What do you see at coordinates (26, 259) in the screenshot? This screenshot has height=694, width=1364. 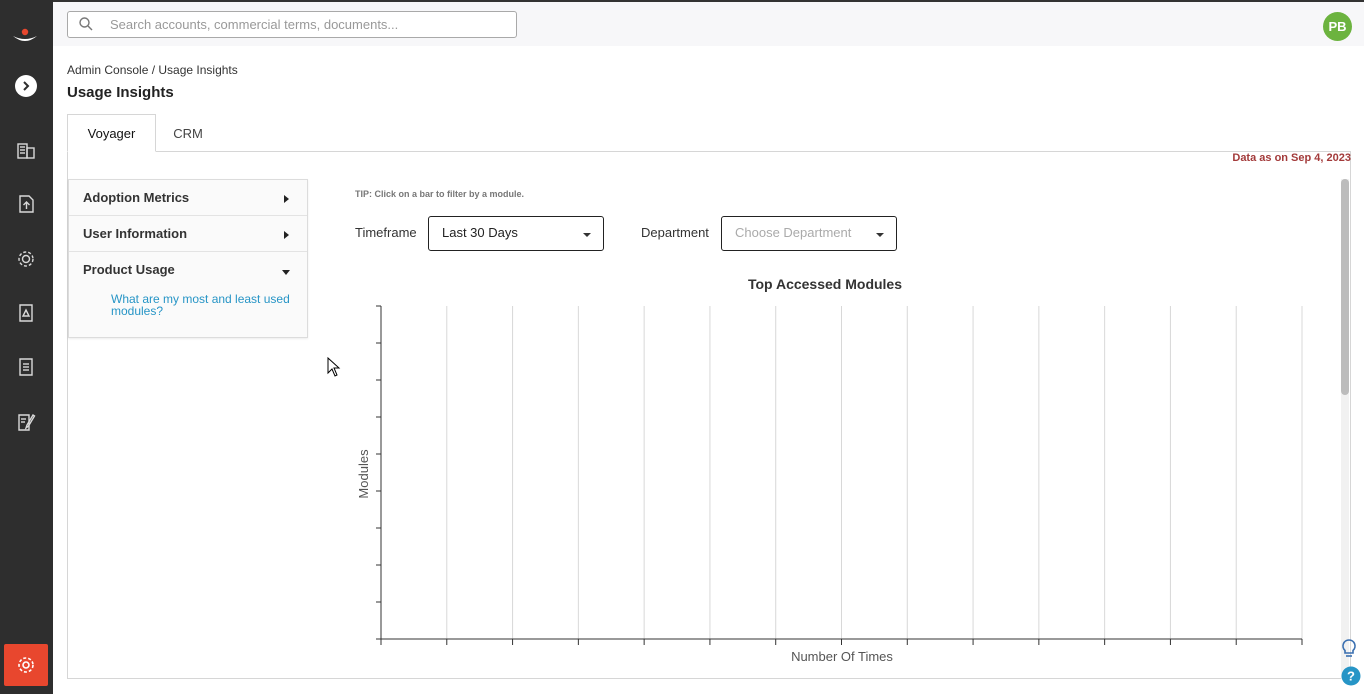 I see `gear-network-icon` at bounding box center [26, 259].